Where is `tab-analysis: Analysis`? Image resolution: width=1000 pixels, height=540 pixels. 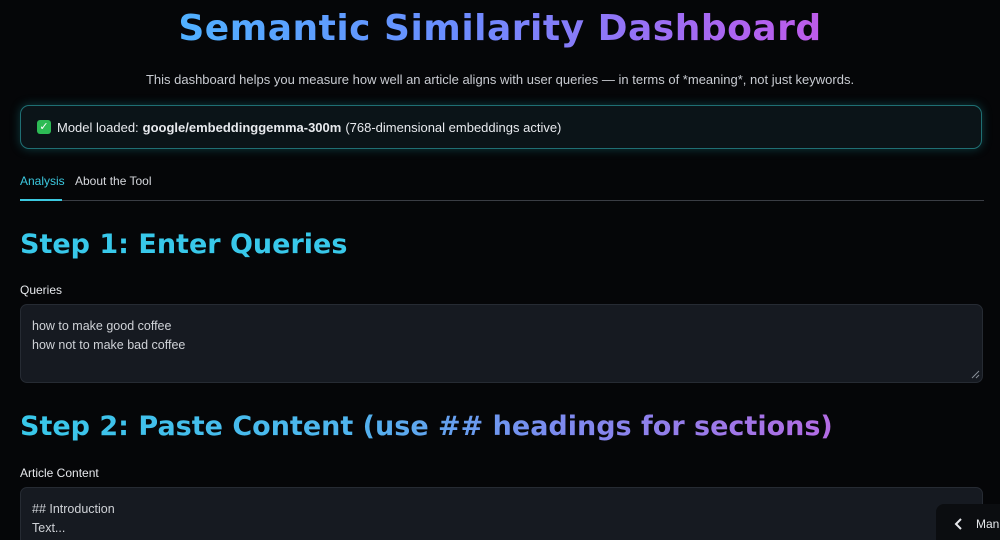
tab-analysis: Analysis is located at coordinates (42, 181).